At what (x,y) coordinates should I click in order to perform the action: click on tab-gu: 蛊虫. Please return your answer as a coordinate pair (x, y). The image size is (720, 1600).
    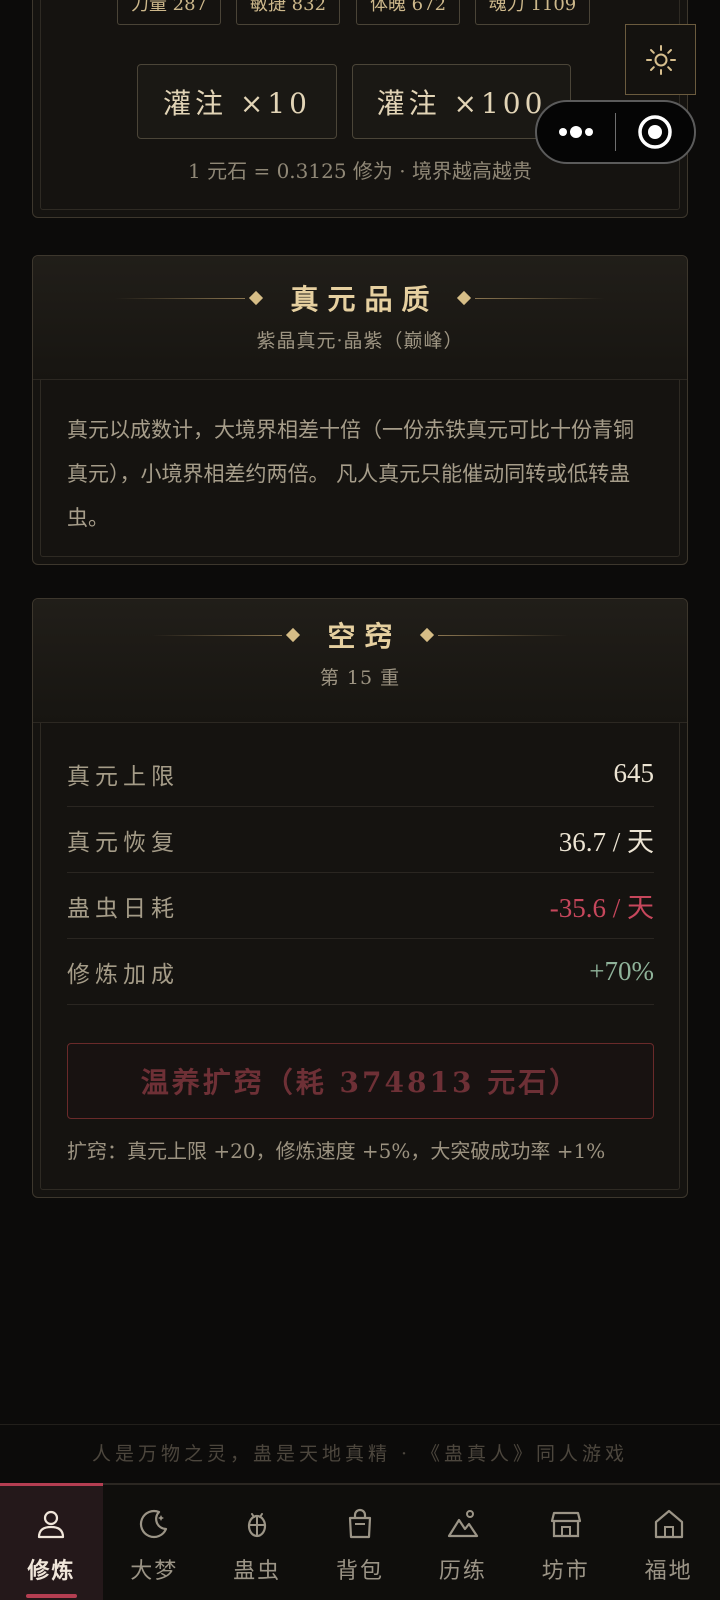
    Looking at the image, I should click on (257, 1542).